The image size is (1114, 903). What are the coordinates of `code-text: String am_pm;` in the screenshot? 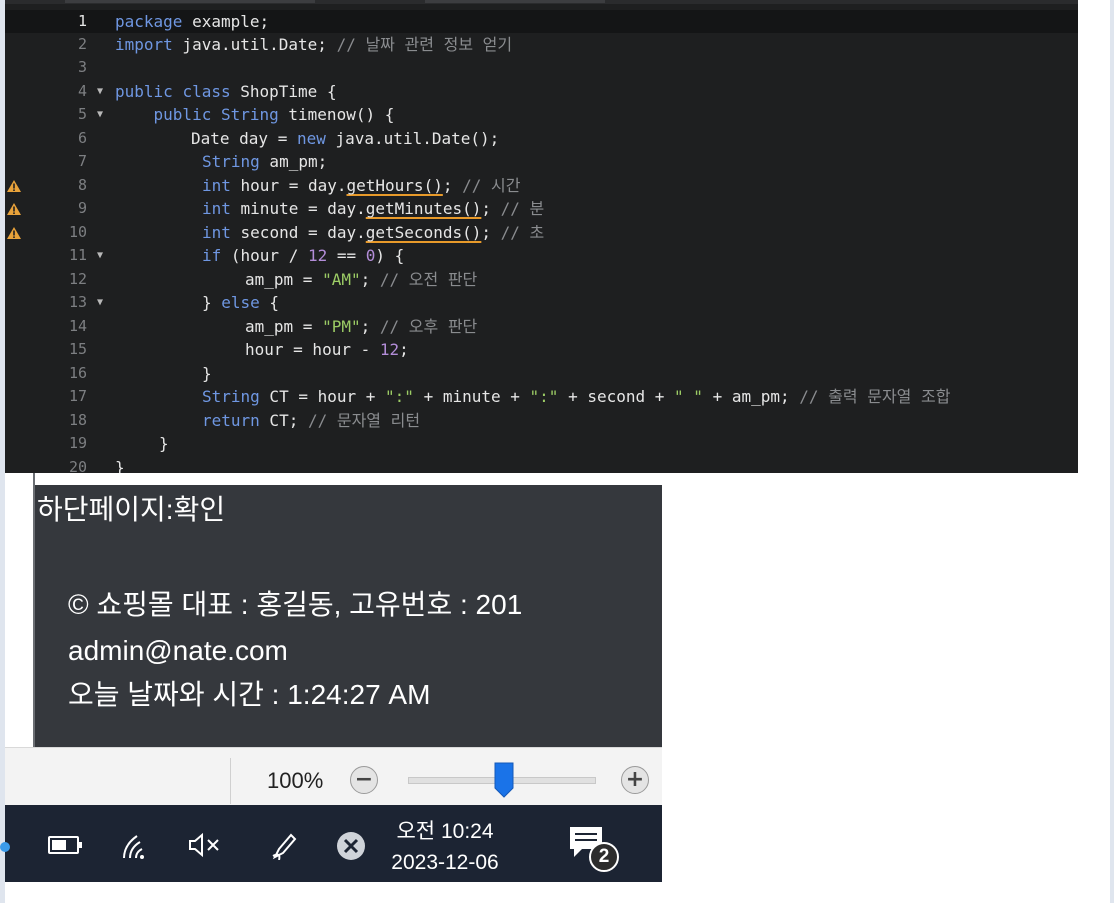 It's located at (264, 161).